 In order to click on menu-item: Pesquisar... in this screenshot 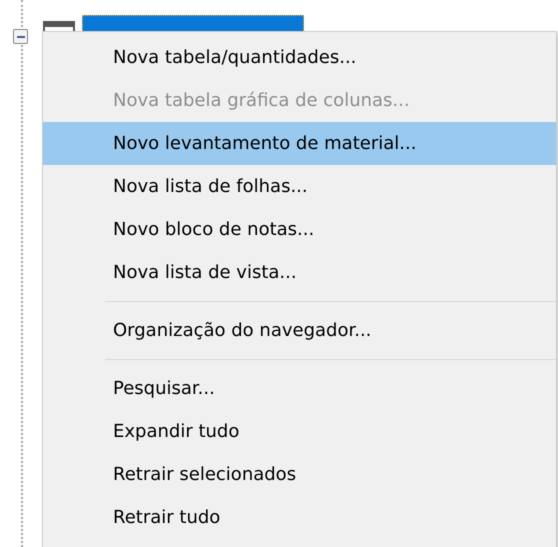, I will do `click(299, 388)`.